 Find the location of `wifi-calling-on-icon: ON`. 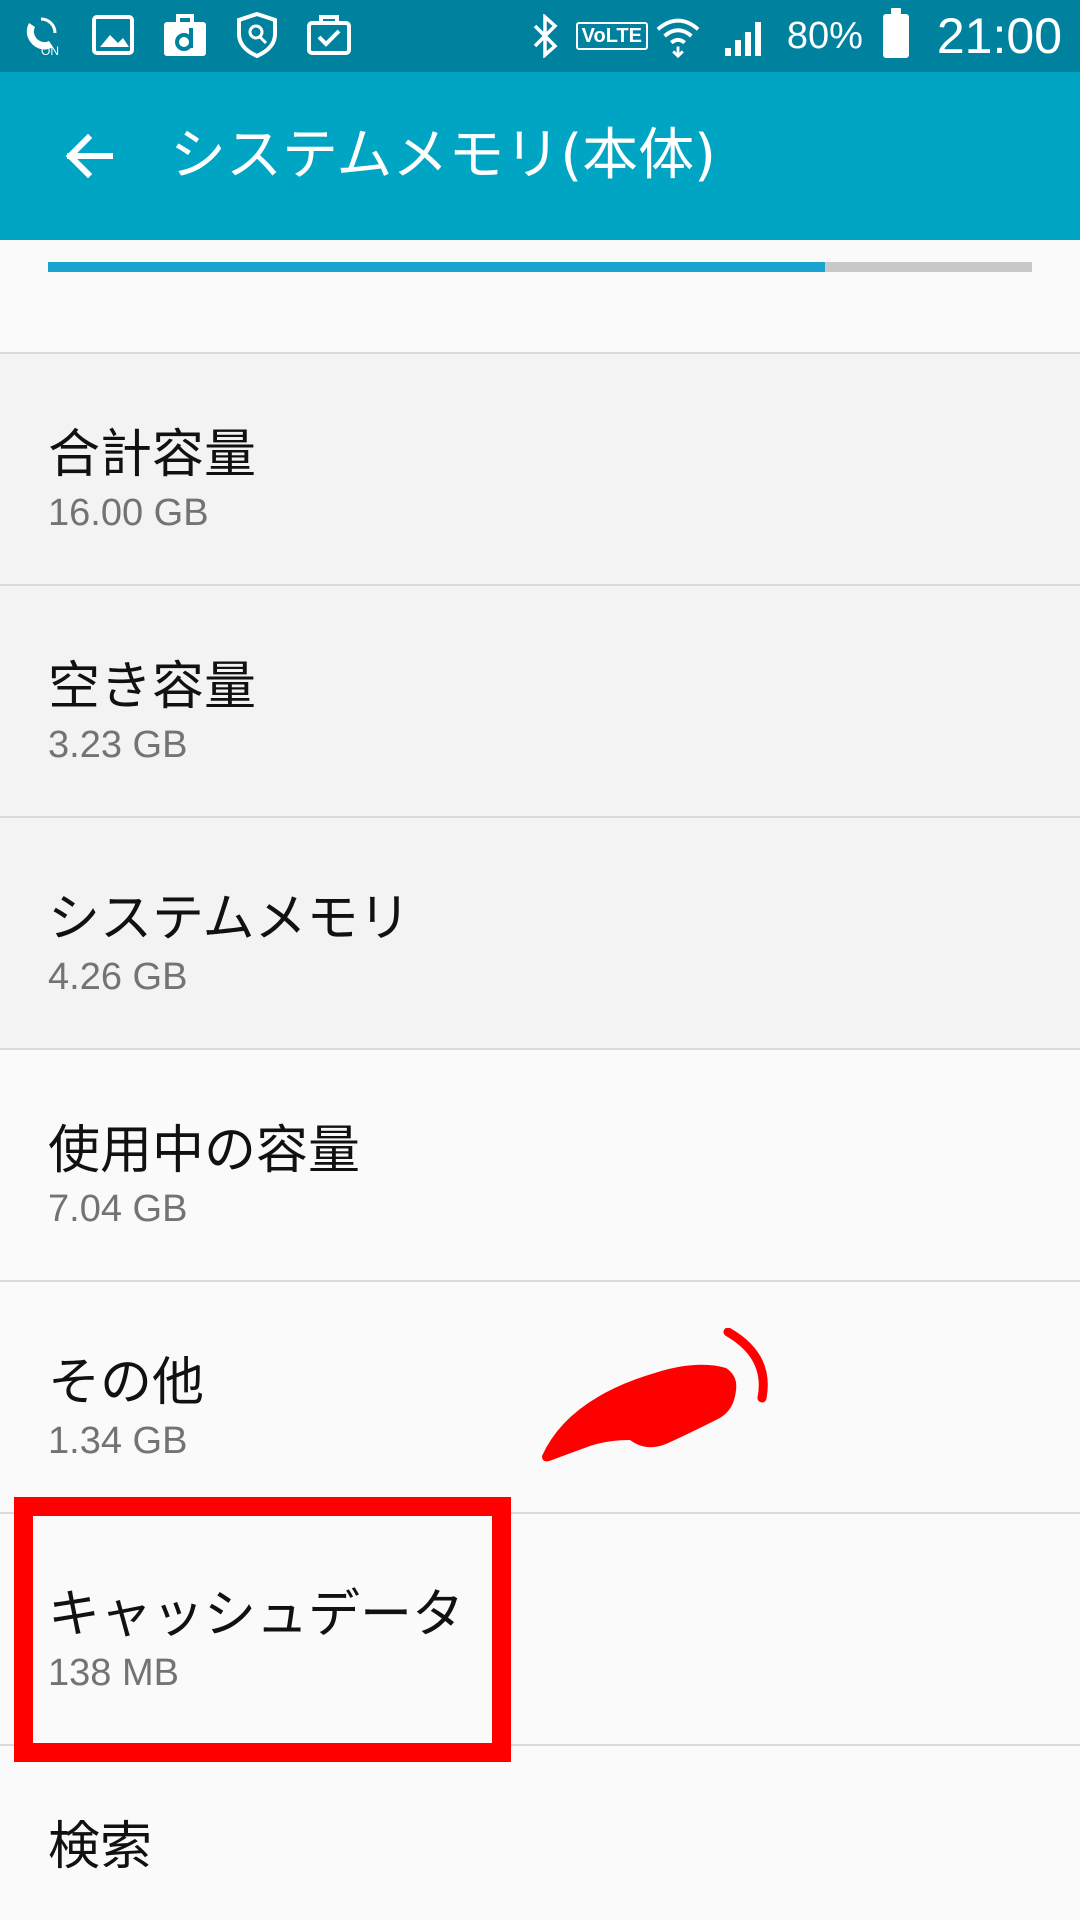

wifi-calling-on-icon: ON is located at coordinates (41, 35).